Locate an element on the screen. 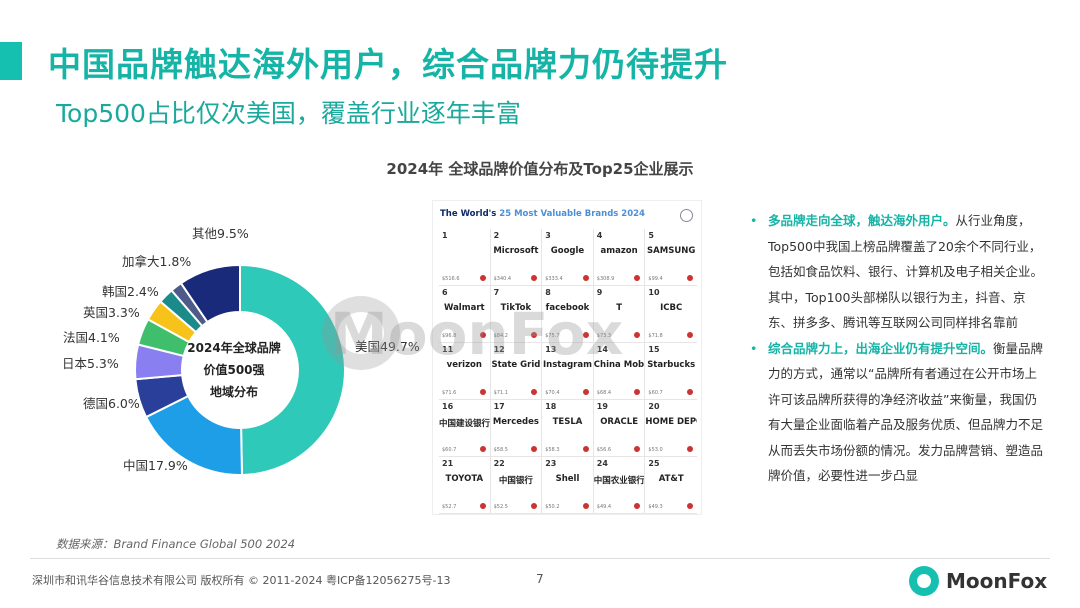 Image resolution: width=1080 pixels, height=608 pixels. donut-center-label: 2024年全球品牌 is located at coordinates (233, 347).